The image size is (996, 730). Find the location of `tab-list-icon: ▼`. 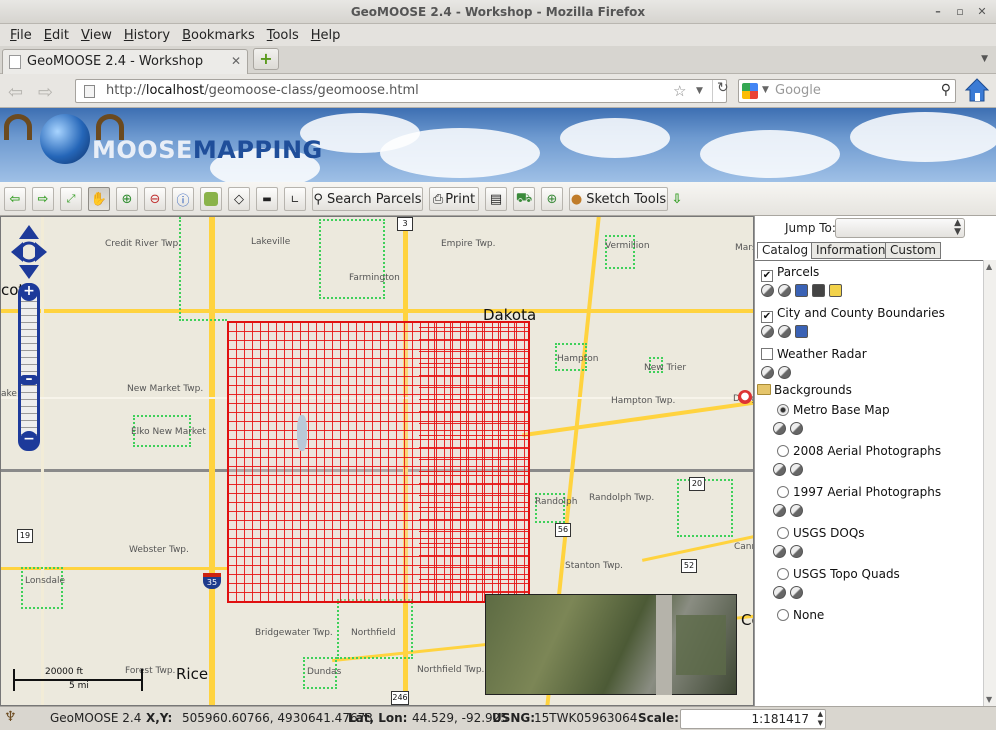

tab-list-icon: ▼ is located at coordinates (984, 59).